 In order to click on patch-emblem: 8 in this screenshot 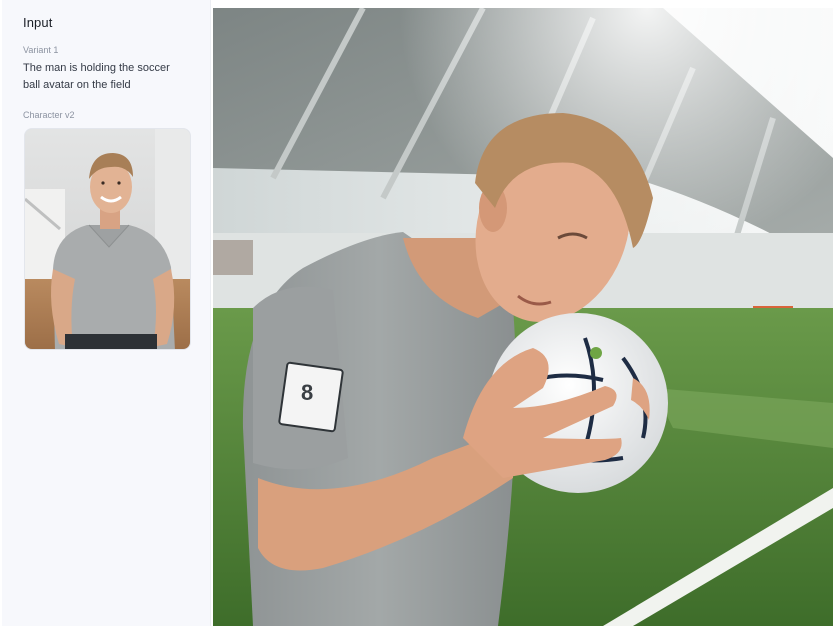, I will do `click(307, 392)`.